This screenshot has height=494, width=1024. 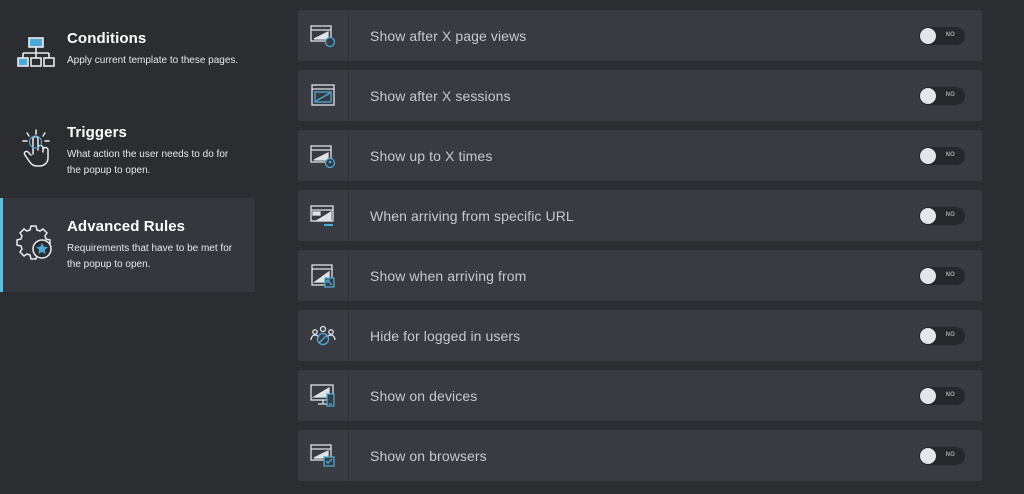 What do you see at coordinates (640, 395) in the screenshot?
I see `rule-row-devices: Show on devices NO` at bounding box center [640, 395].